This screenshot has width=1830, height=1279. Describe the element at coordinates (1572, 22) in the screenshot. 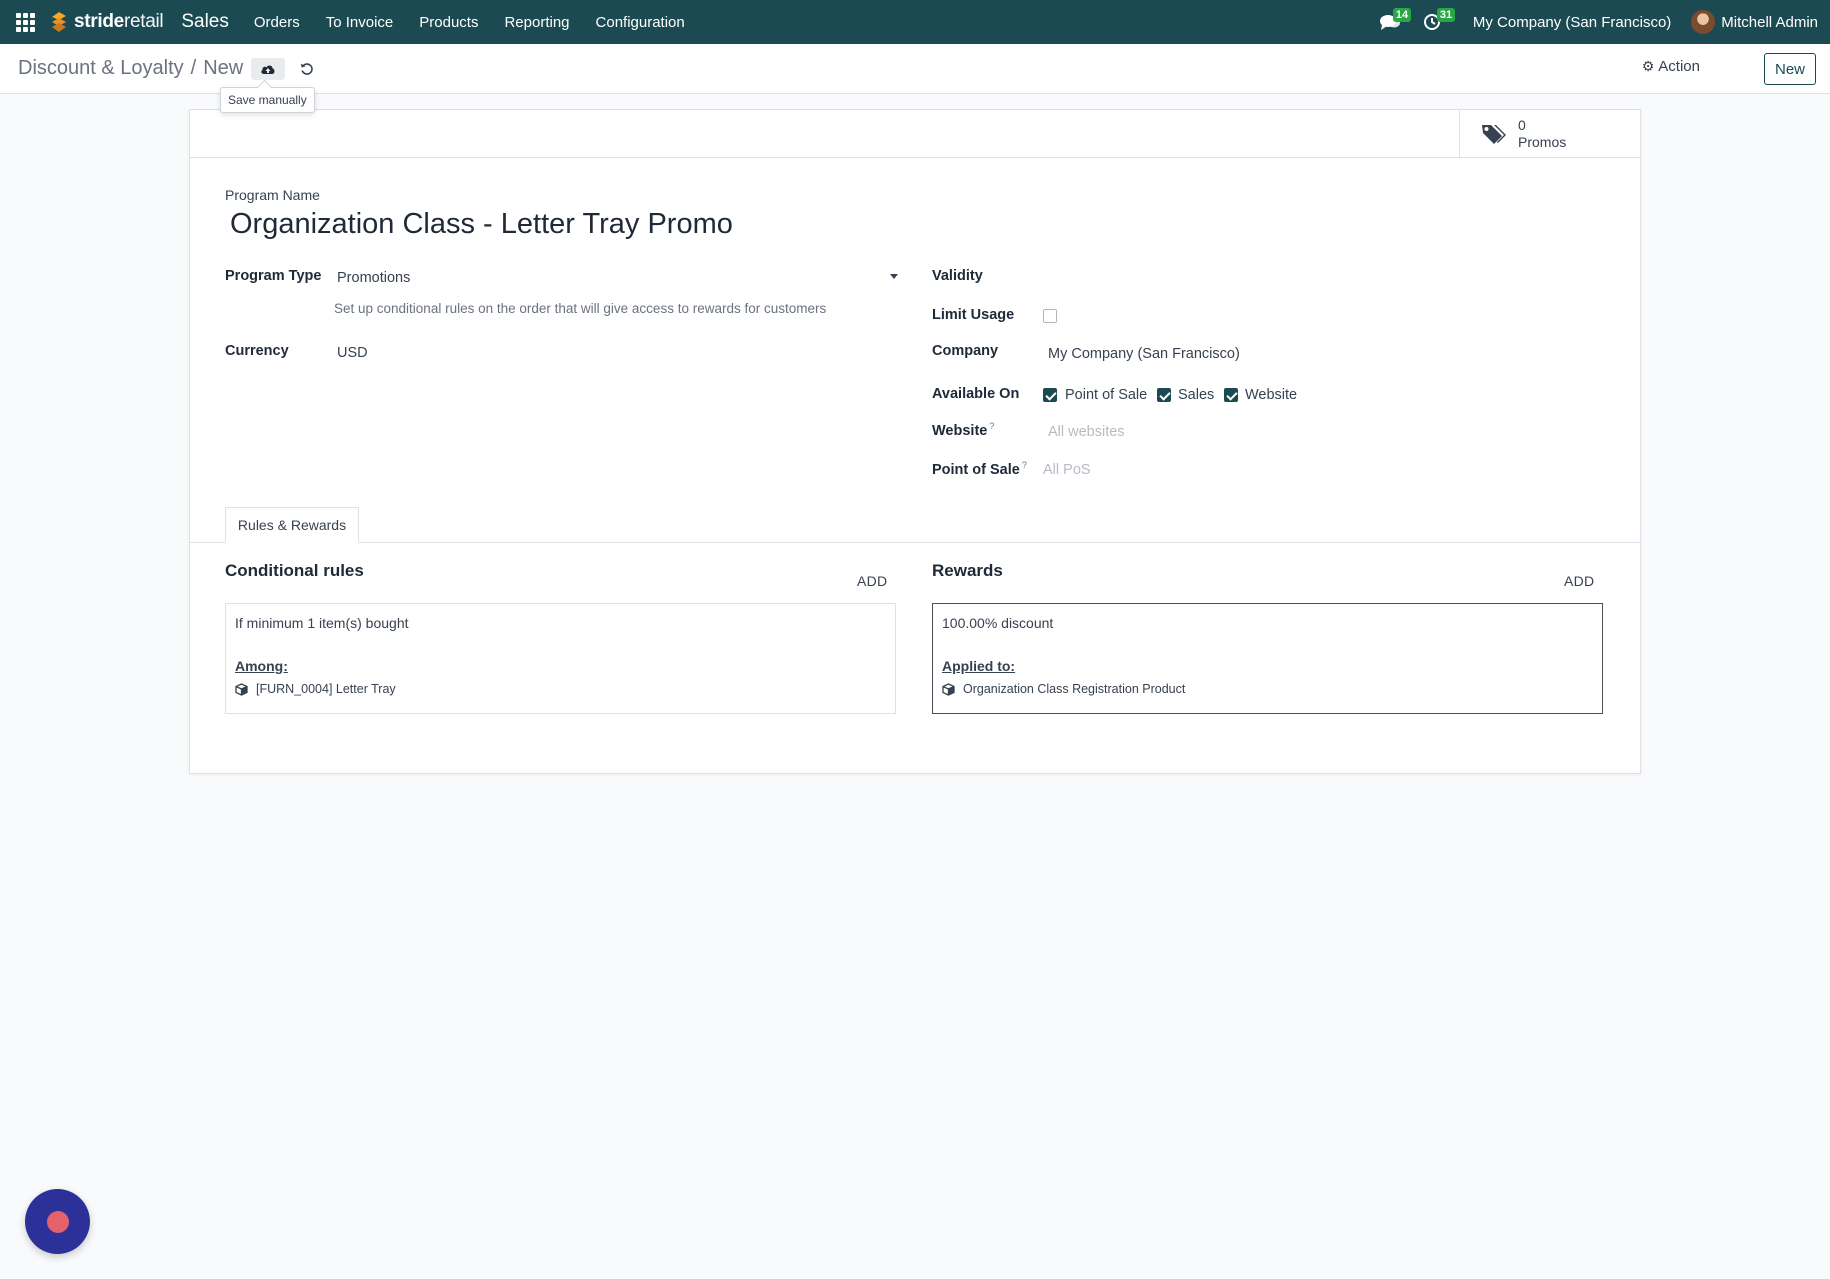

I see `company-switcher: My Company (San Francisco)` at that location.